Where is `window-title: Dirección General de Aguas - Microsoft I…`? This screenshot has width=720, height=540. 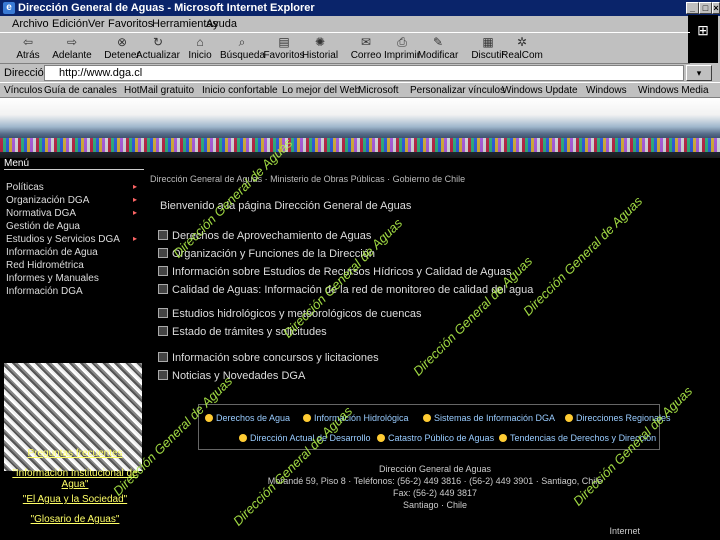 window-title: Dirección General de Aguas - Microsoft I… is located at coordinates (166, 8).